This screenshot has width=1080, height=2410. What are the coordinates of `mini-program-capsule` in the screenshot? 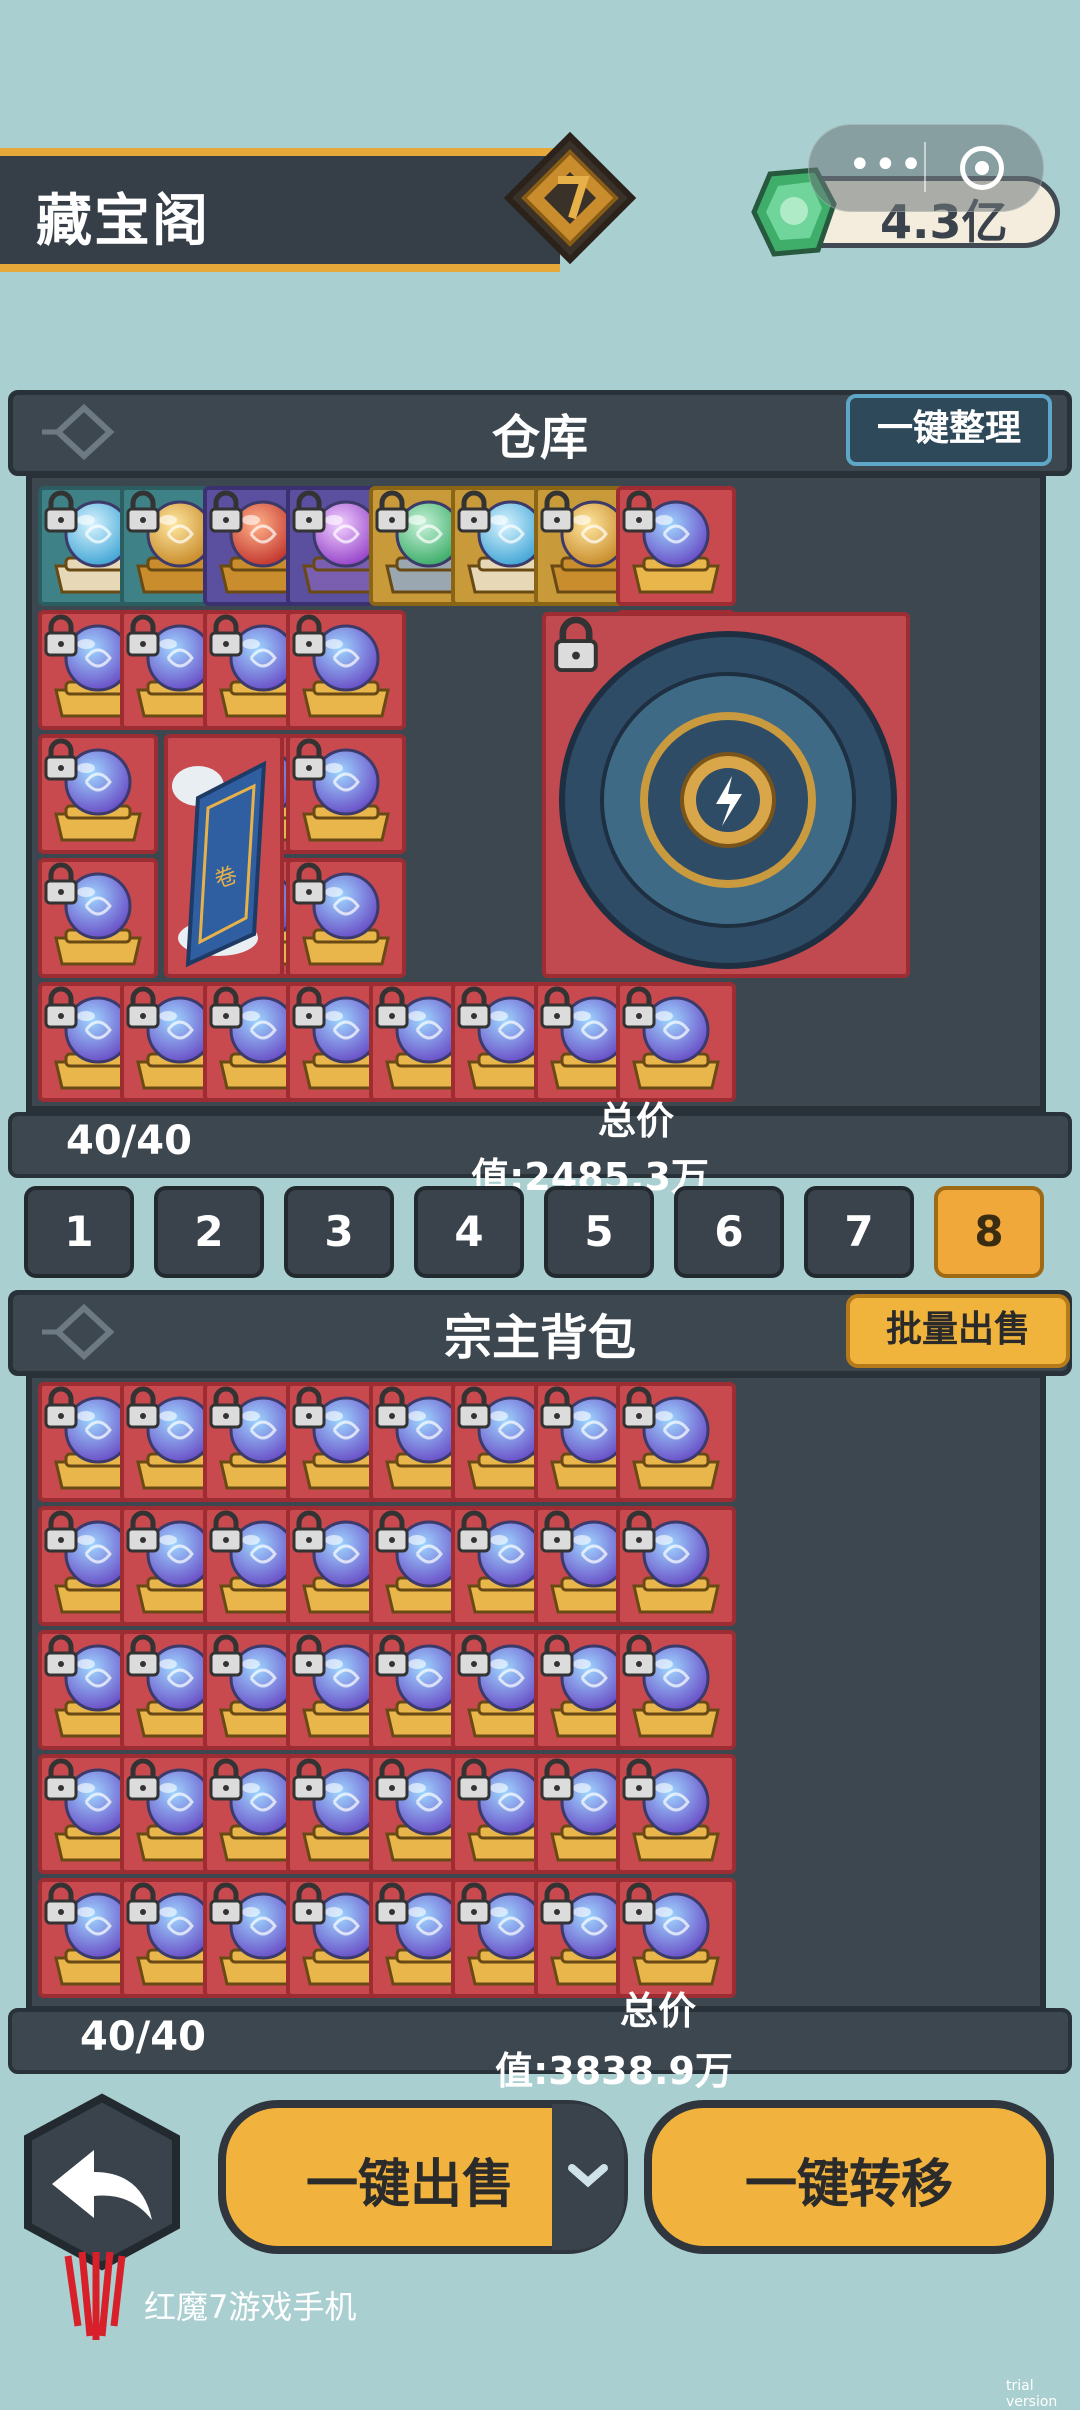 It's located at (926, 168).